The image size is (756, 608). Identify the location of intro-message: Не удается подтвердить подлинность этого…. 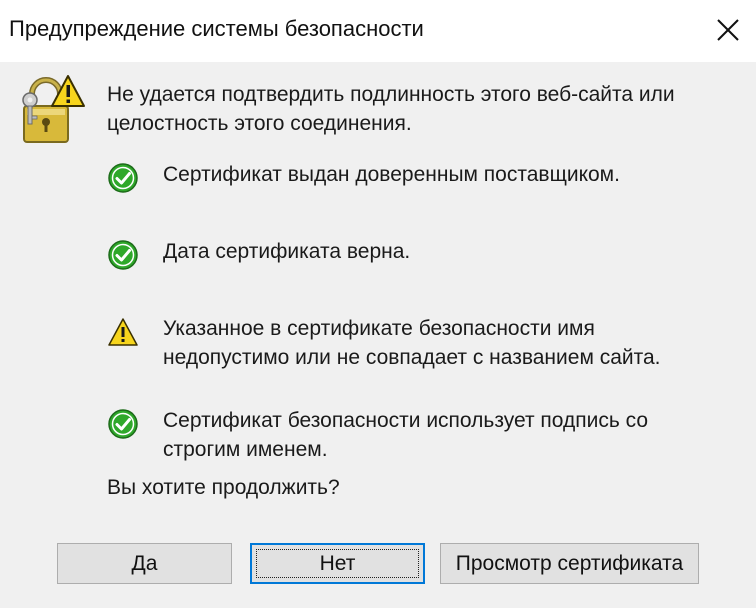
(391, 109).